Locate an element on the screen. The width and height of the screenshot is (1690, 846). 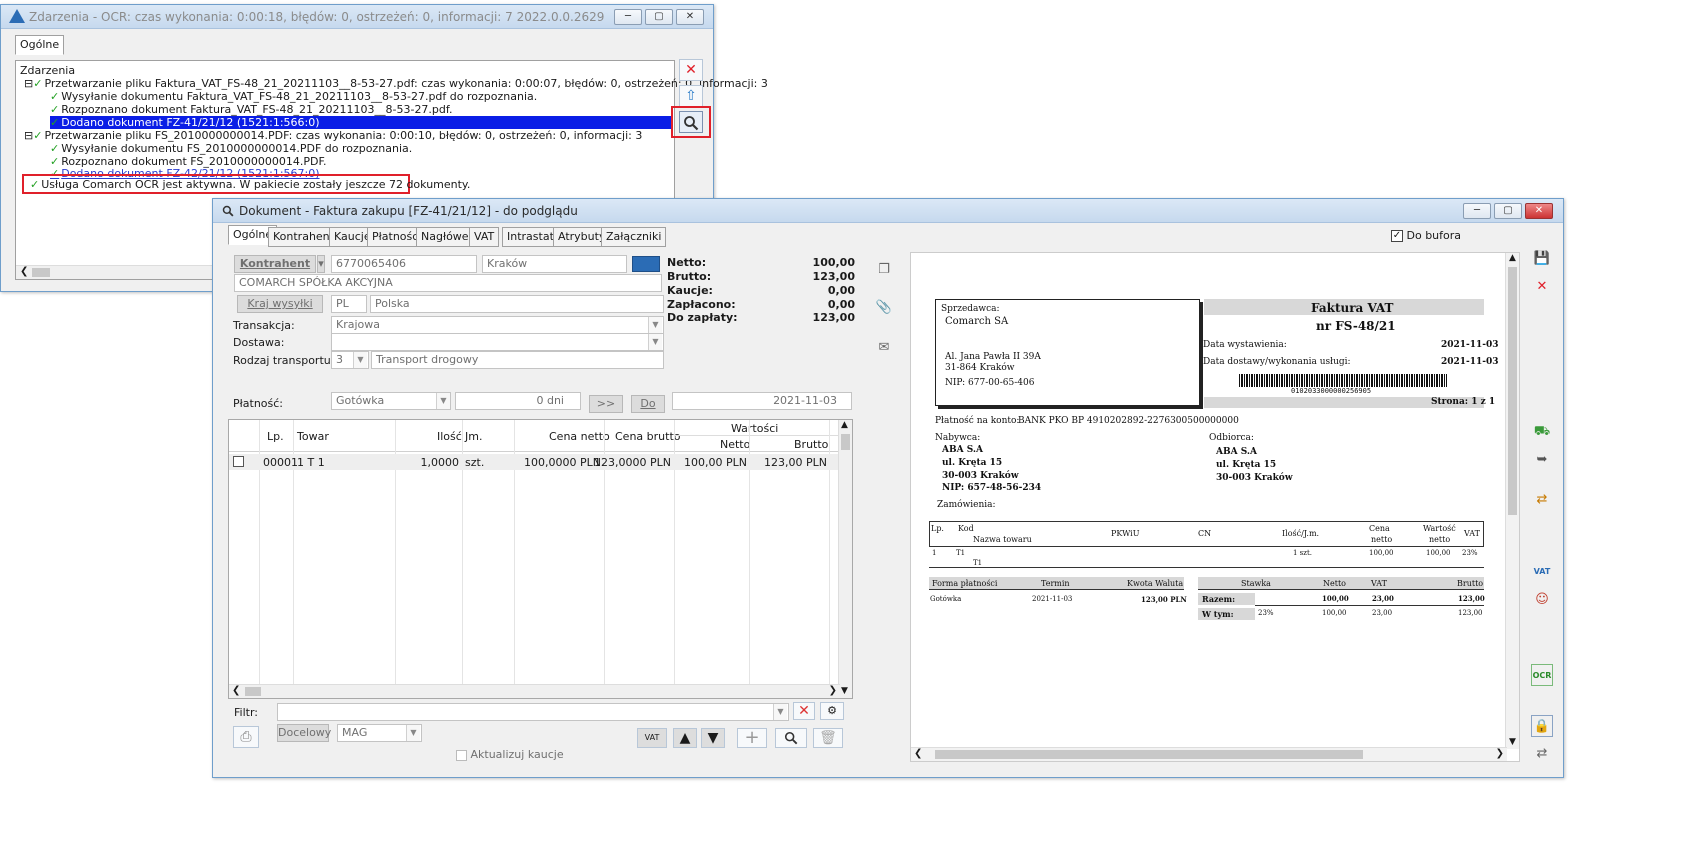
arrows-button: >> is located at coordinates (606, 404).